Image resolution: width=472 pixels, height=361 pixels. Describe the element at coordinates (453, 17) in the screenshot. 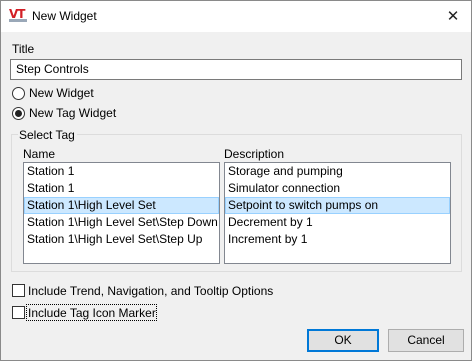

I see `close-icon: ✕` at that location.